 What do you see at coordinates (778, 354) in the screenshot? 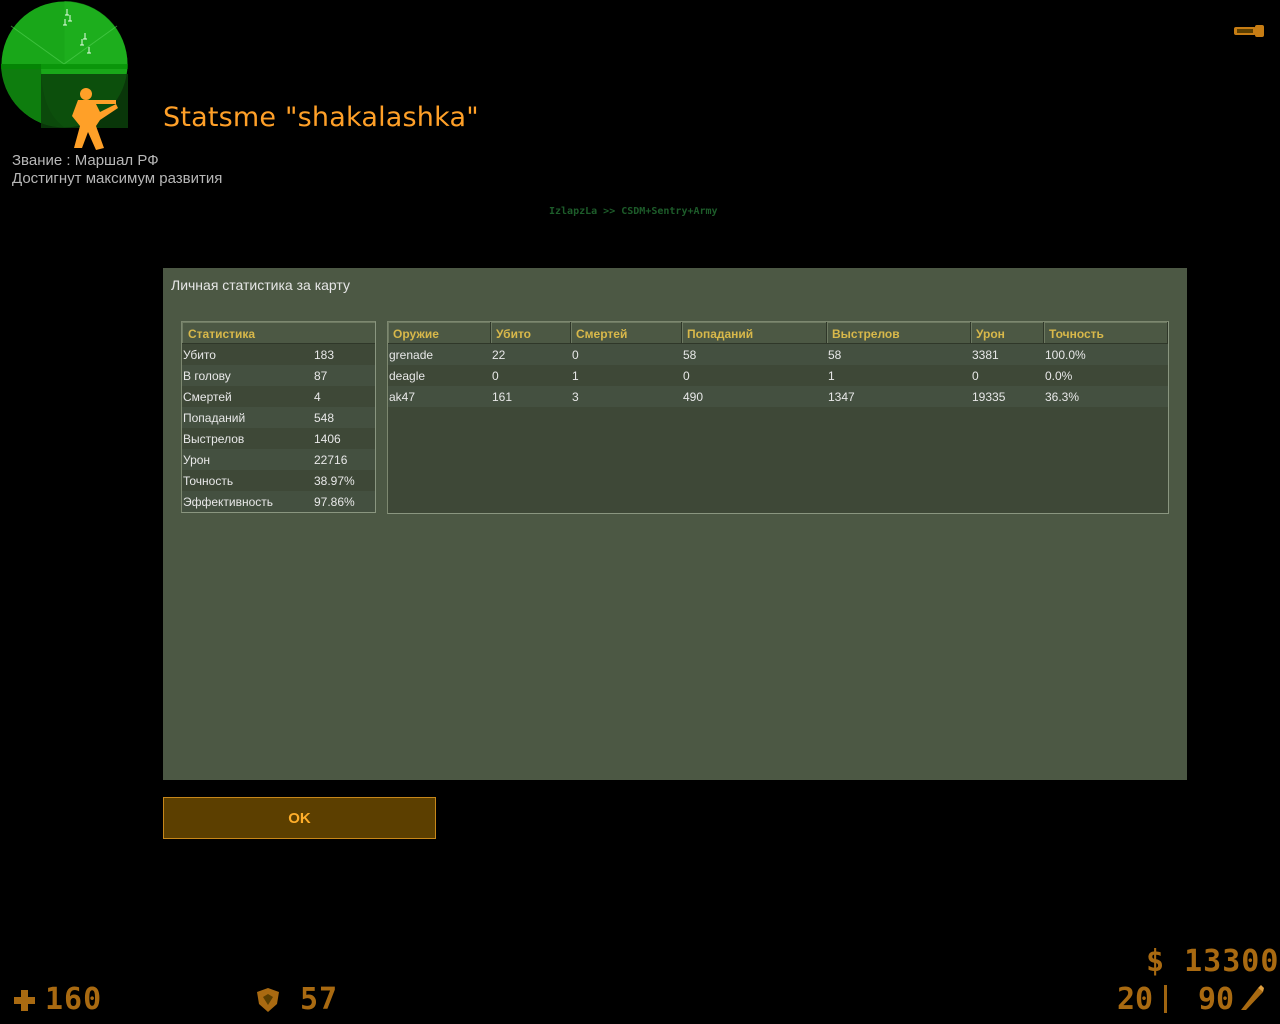
I see `table-row: grenade 22 0 58 58 3381 100.0%` at bounding box center [778, 354].